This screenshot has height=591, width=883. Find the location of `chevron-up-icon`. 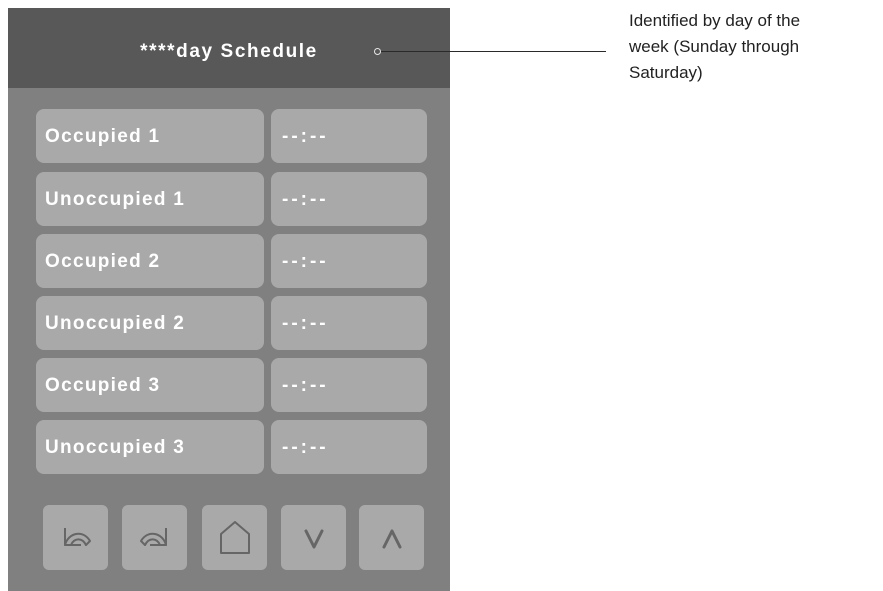

chevron-up-icon is located at coordinates (391, 538).